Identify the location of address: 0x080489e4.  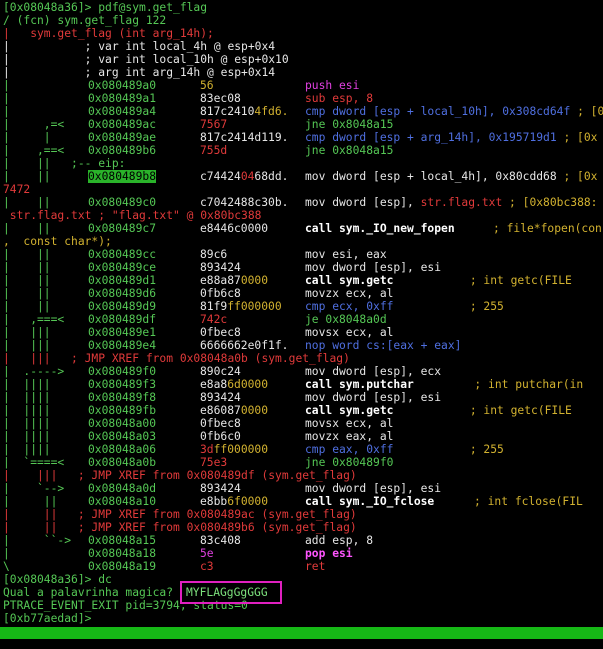
(122, 345).